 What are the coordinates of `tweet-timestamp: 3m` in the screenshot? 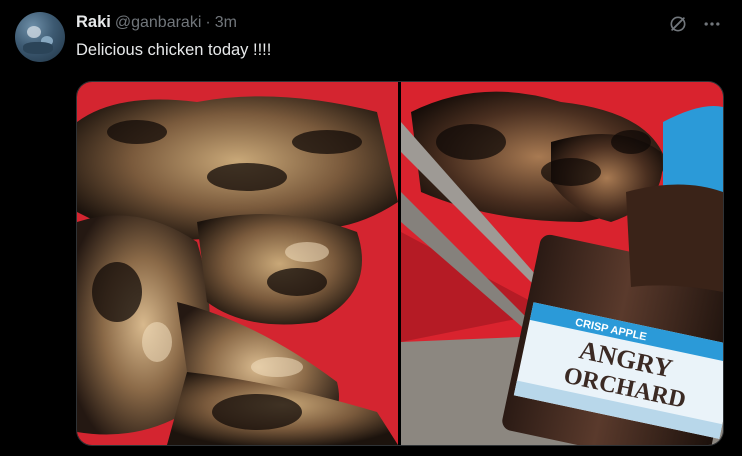 It's located at (226, 23).